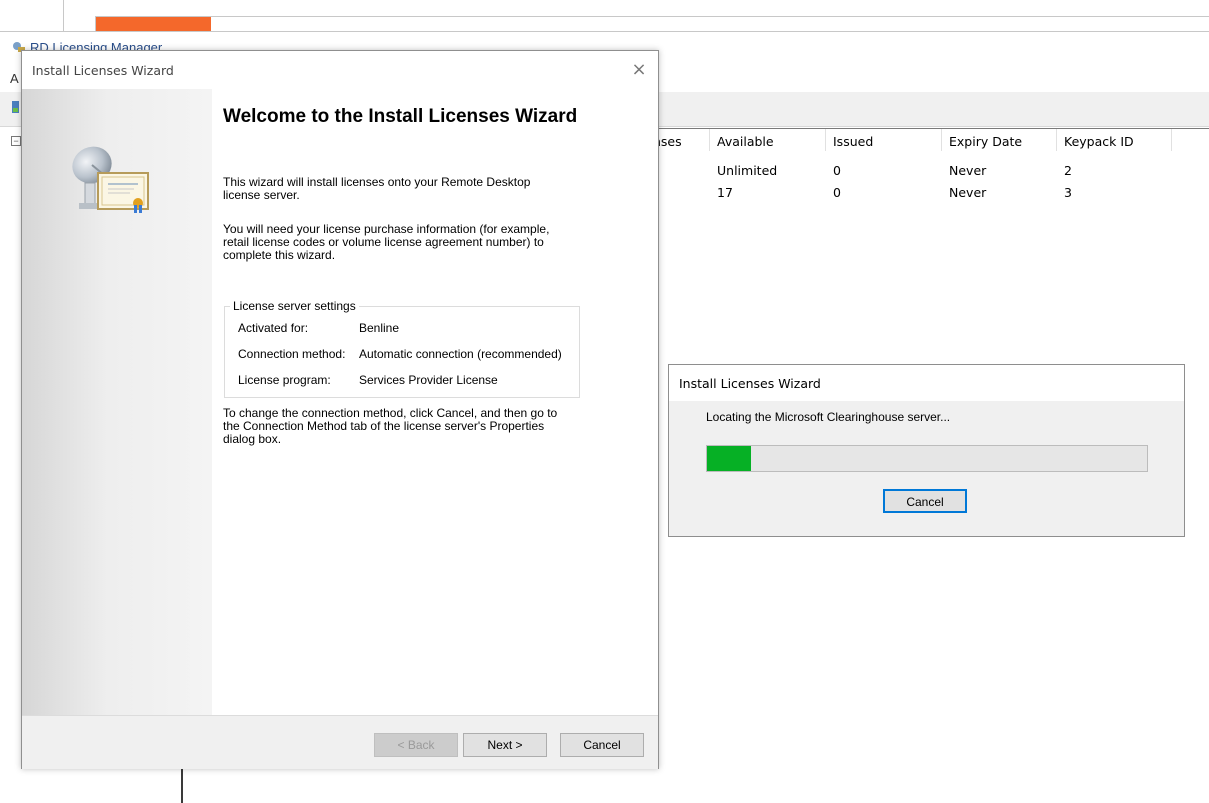  Describe the element at coordinates (652, 24) in the screenshot. I see `background-progress-bar` at that location.